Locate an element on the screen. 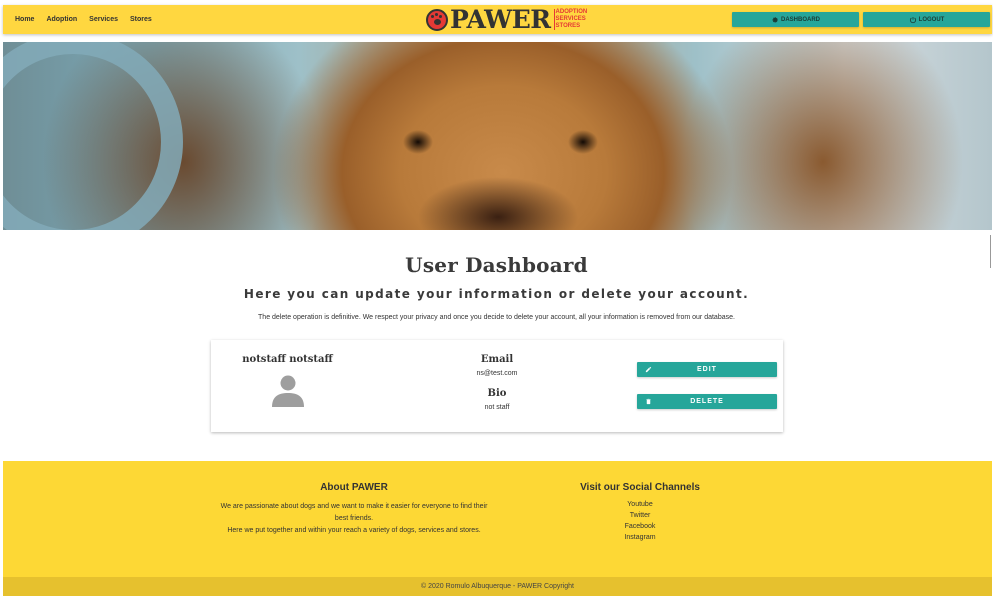 The width and height of the screenshot is (993, 602). footer-link-youtube: Youtube is located at coordinates (640, 504).